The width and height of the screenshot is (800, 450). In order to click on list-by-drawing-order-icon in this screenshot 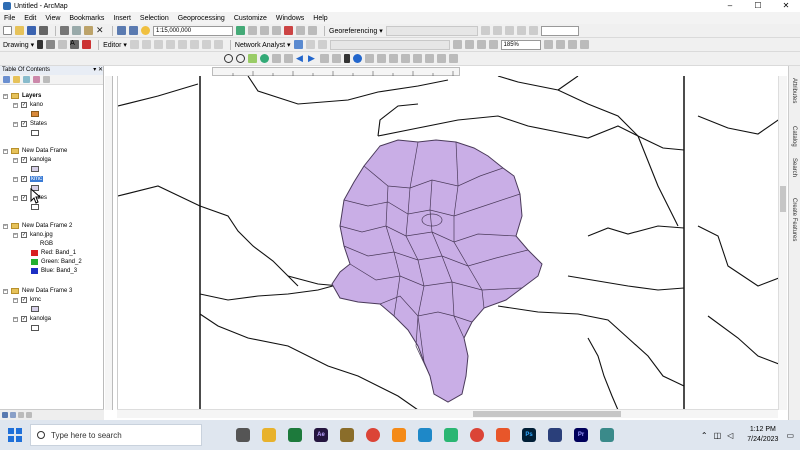, I will do `click(6, 79)`.